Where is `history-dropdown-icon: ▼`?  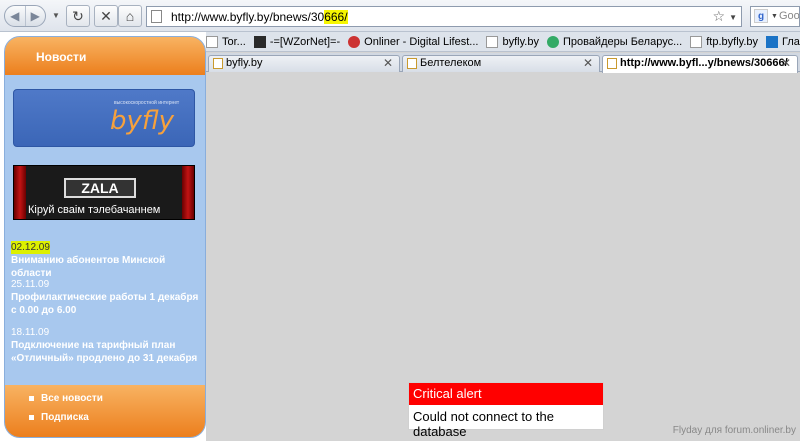
history-dropdown-icon: ▼ is located at coordinates (56, 15).